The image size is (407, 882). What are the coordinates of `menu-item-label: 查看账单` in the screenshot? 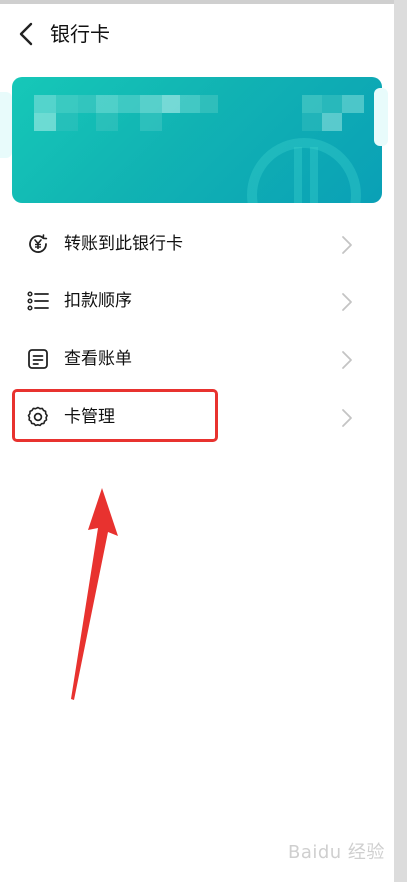 It's located at (98, 359).